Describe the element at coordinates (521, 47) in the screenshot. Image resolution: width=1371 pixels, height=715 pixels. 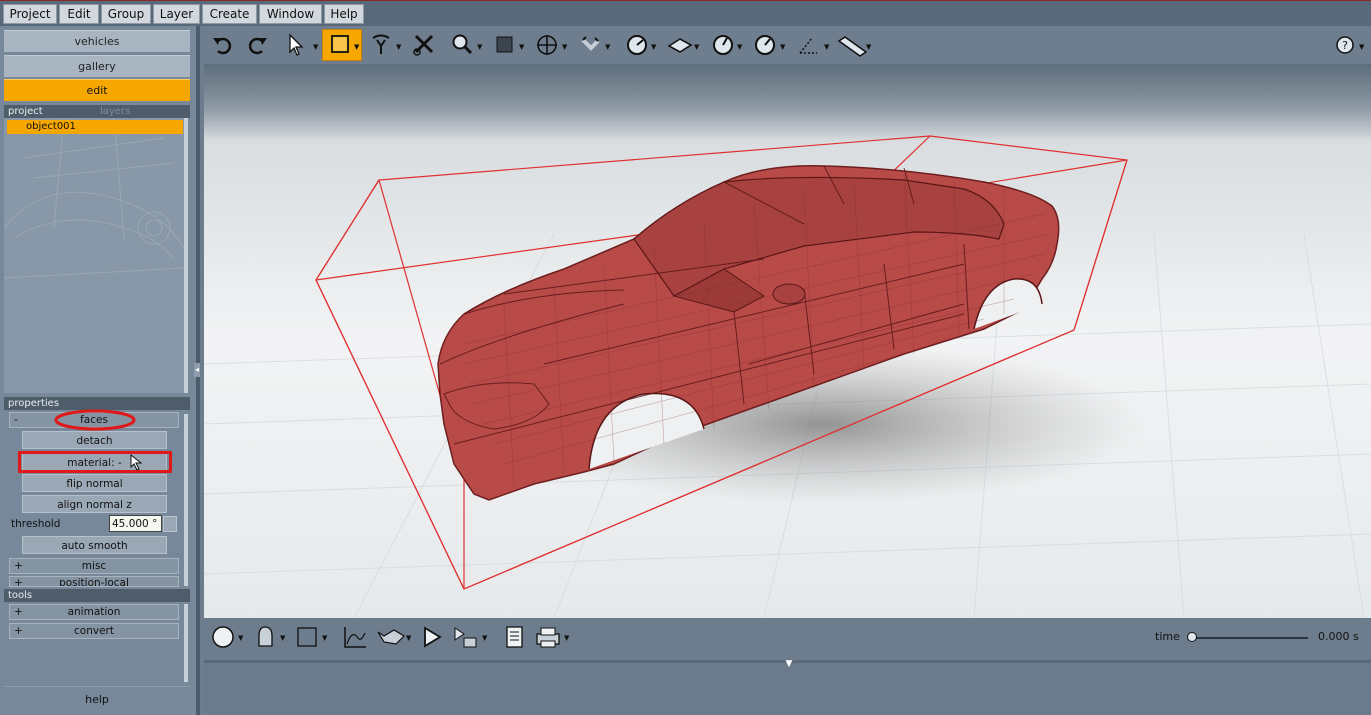
I see `square-dropdown: ▼` at that location.